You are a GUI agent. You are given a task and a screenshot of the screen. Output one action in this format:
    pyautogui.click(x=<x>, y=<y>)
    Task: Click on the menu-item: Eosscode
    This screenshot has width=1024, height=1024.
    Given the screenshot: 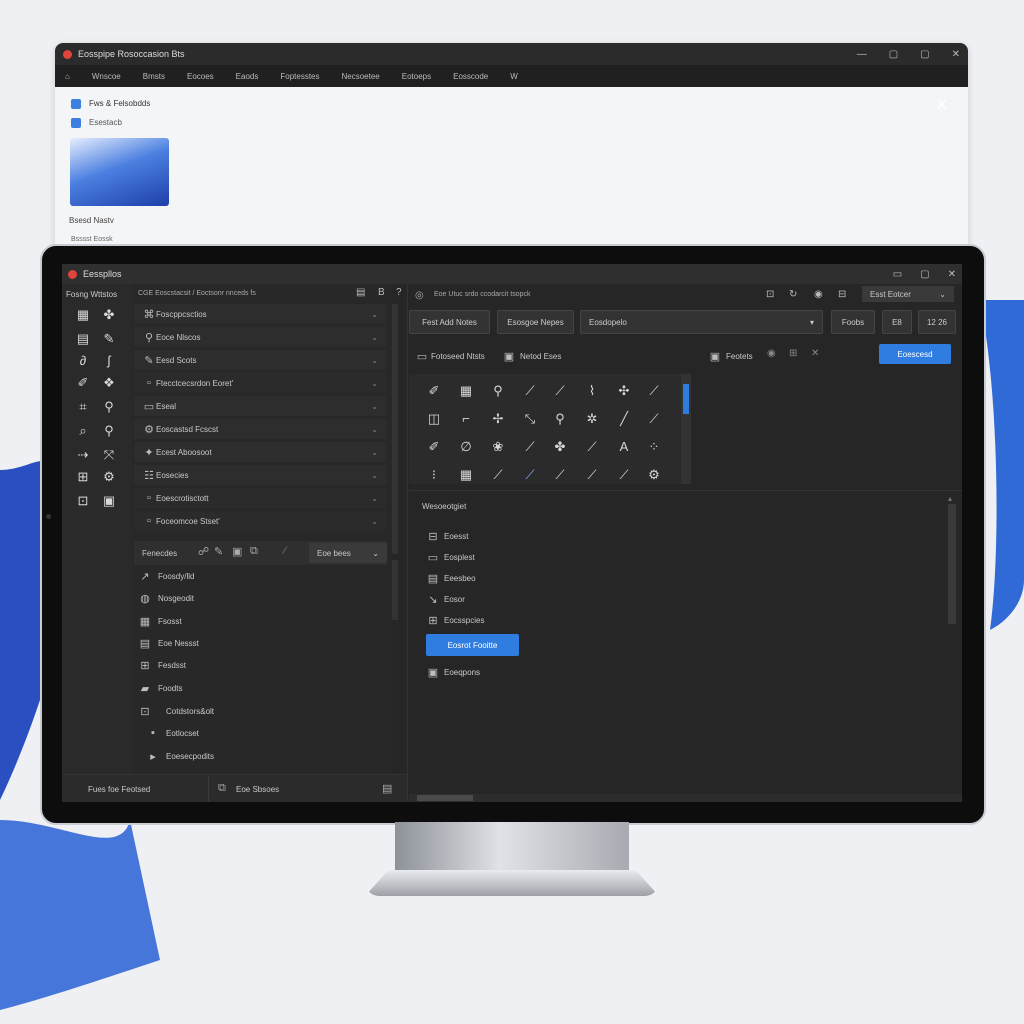 What is the action you would take?
    pyautogui.click(x=470, y=76)
    